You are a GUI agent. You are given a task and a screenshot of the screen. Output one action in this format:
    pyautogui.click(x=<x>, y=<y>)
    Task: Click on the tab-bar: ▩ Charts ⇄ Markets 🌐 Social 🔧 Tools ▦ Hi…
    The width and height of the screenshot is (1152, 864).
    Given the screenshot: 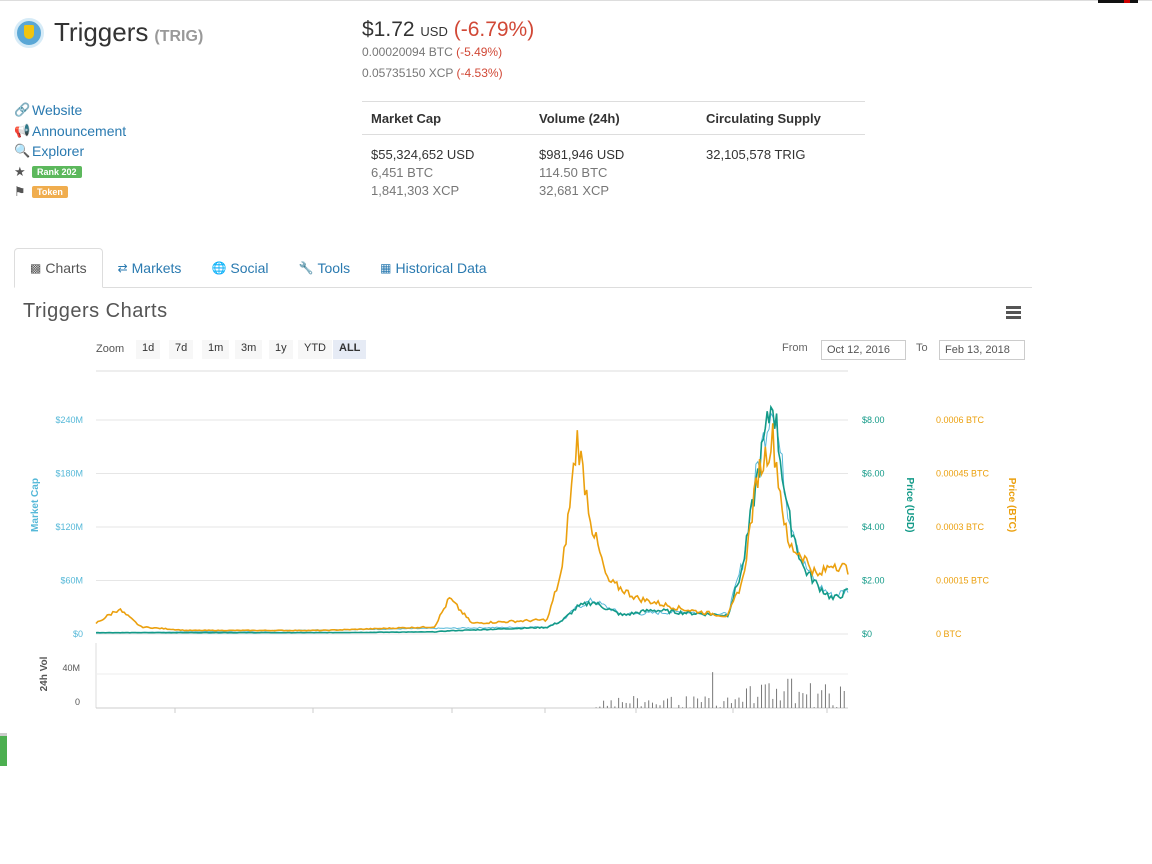 What is the action you would take?
    pyautogui.click(x=523, y=268)
    